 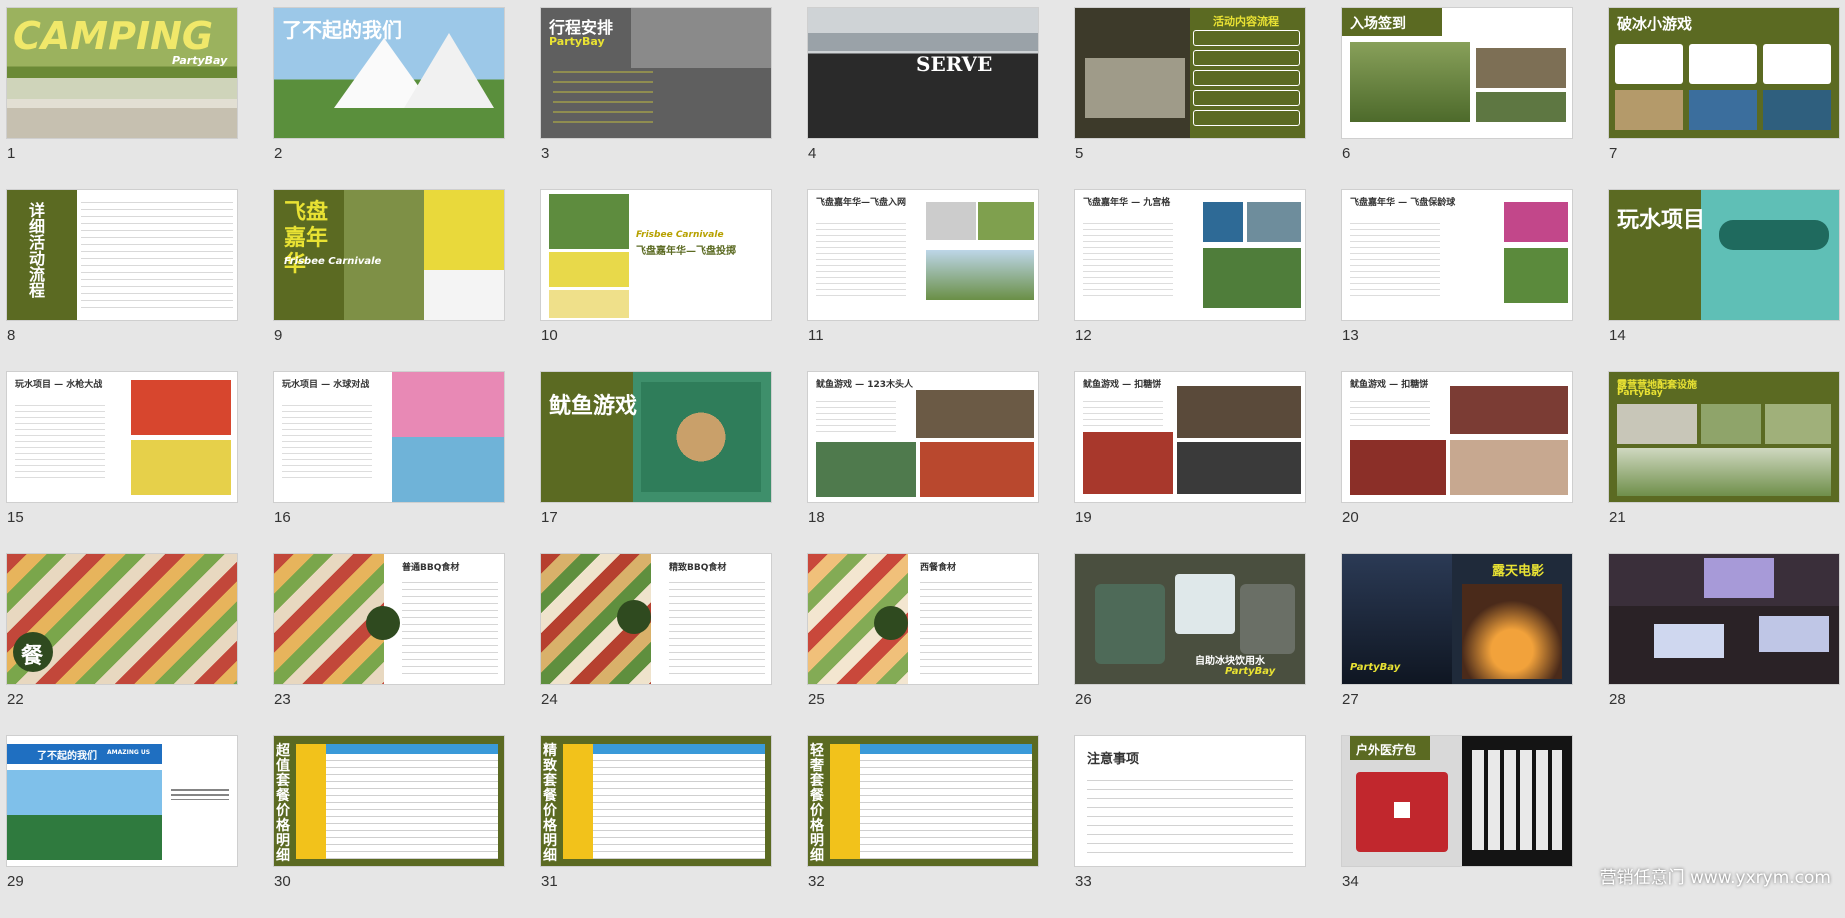 I want to click on slide-title: 鱿鱼游戏 — 扣糖饼, so click(x=1122, y=385).